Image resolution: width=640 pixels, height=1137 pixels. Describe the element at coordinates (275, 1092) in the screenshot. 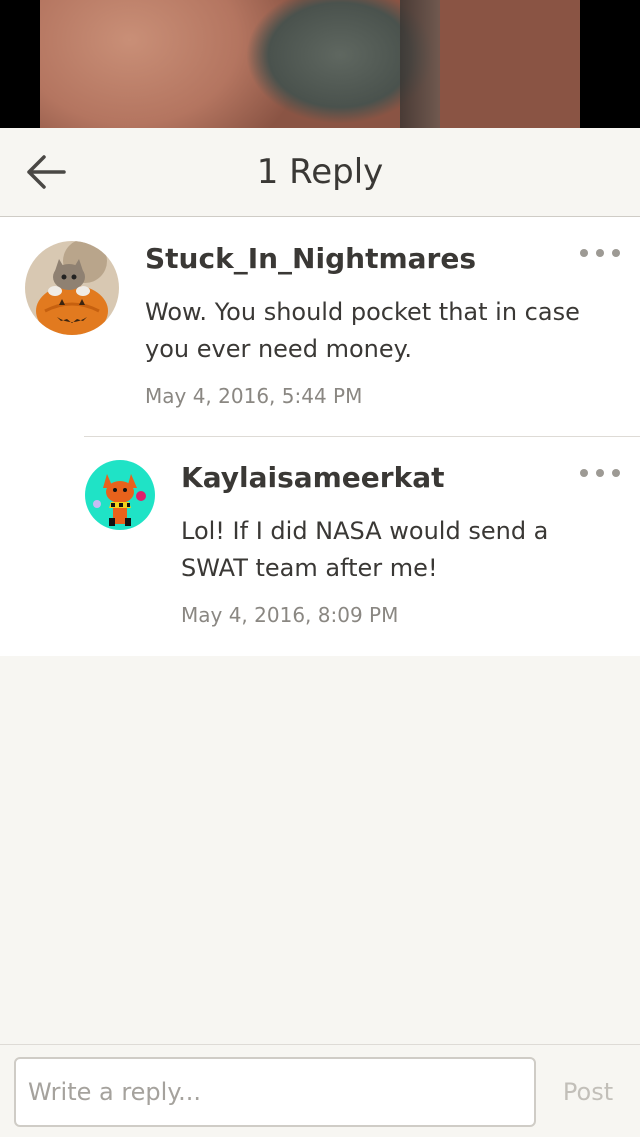

I see `reply-input` at that location.